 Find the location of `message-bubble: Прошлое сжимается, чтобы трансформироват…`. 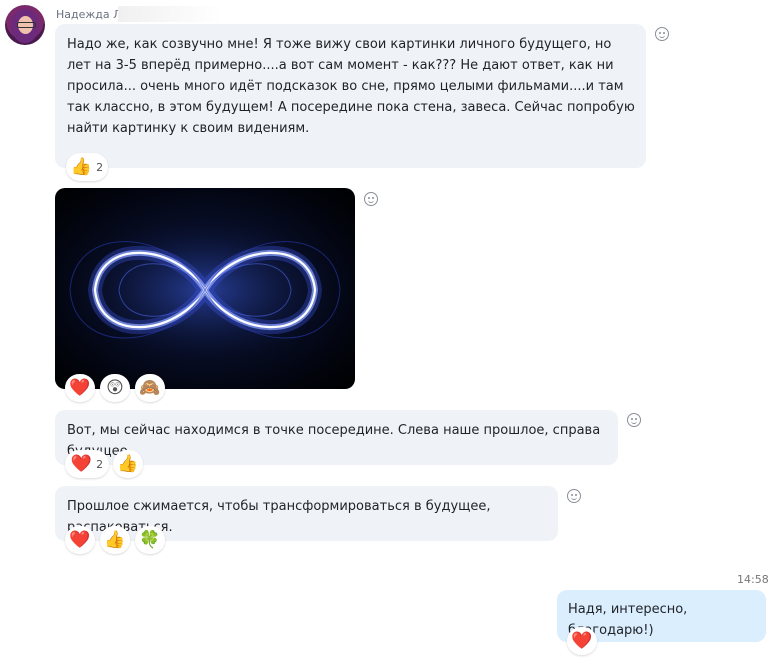

message-bubble: Прошлое сжимается, чтобы трансформироват… is located at coordinates (306, 513).